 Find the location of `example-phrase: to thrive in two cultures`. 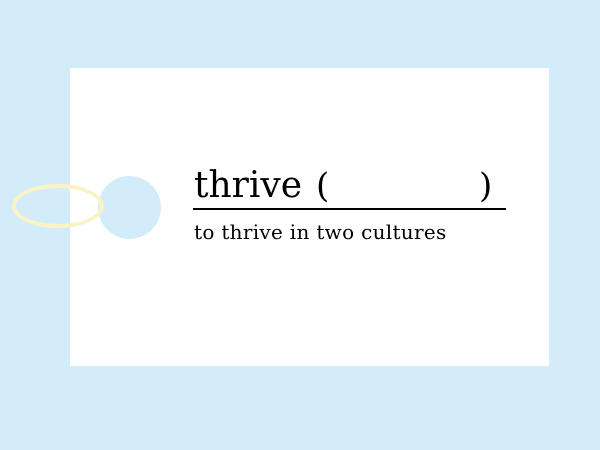

example-phrase: to thrive in two cultures is located at coordinates (320, 232).